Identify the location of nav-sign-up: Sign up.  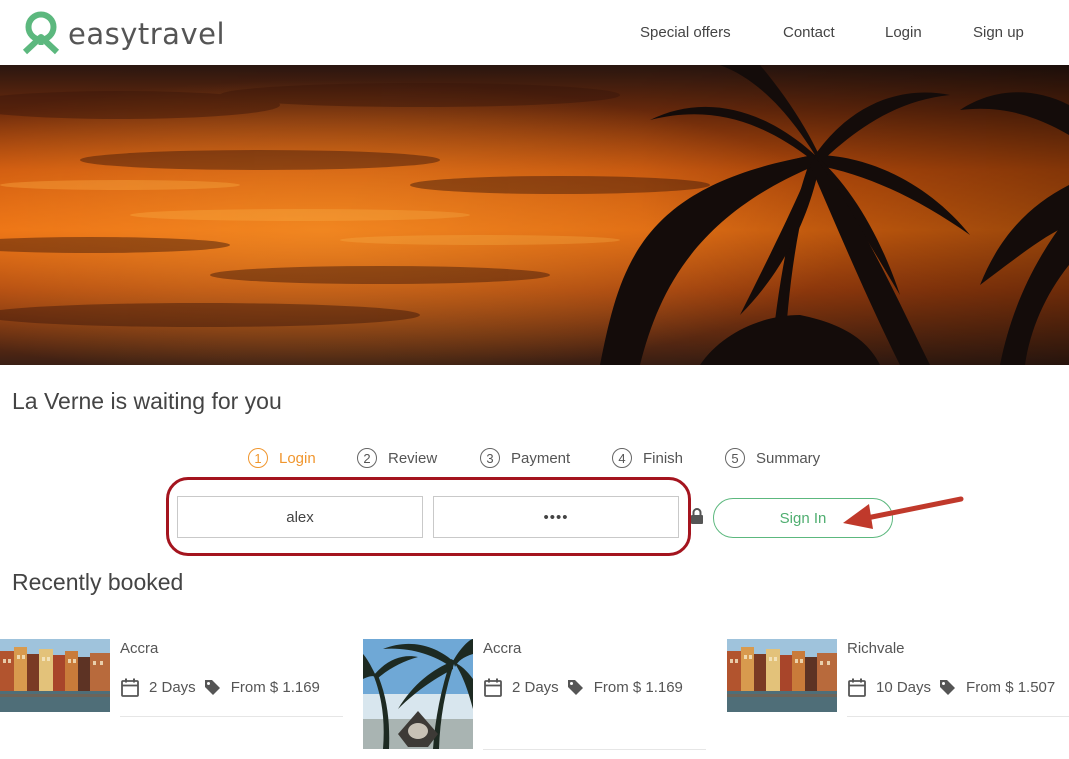
(998, 32).